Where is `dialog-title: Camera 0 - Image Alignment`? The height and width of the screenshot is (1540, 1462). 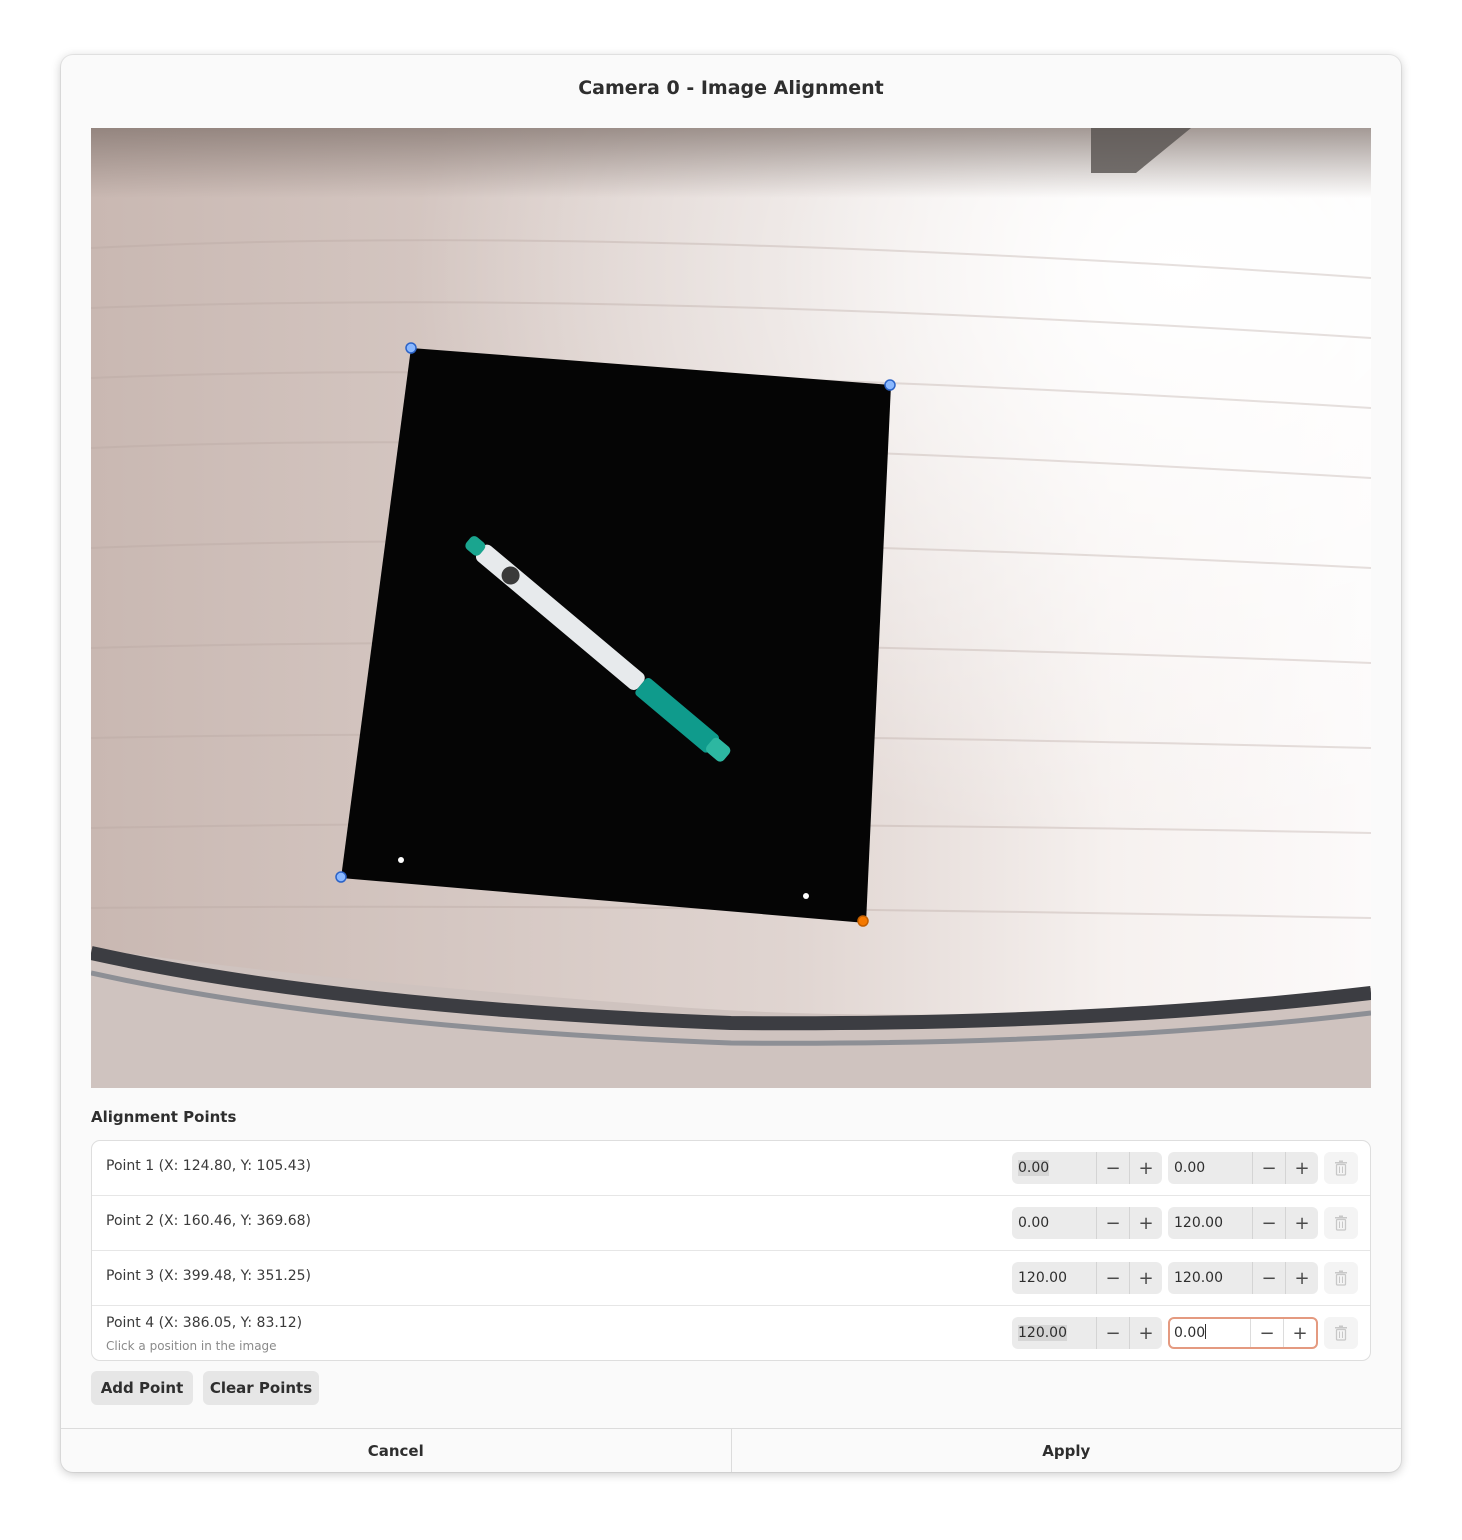 dialog-title: Camera 0 - Image Alignment is located at coordinates (731, 88).